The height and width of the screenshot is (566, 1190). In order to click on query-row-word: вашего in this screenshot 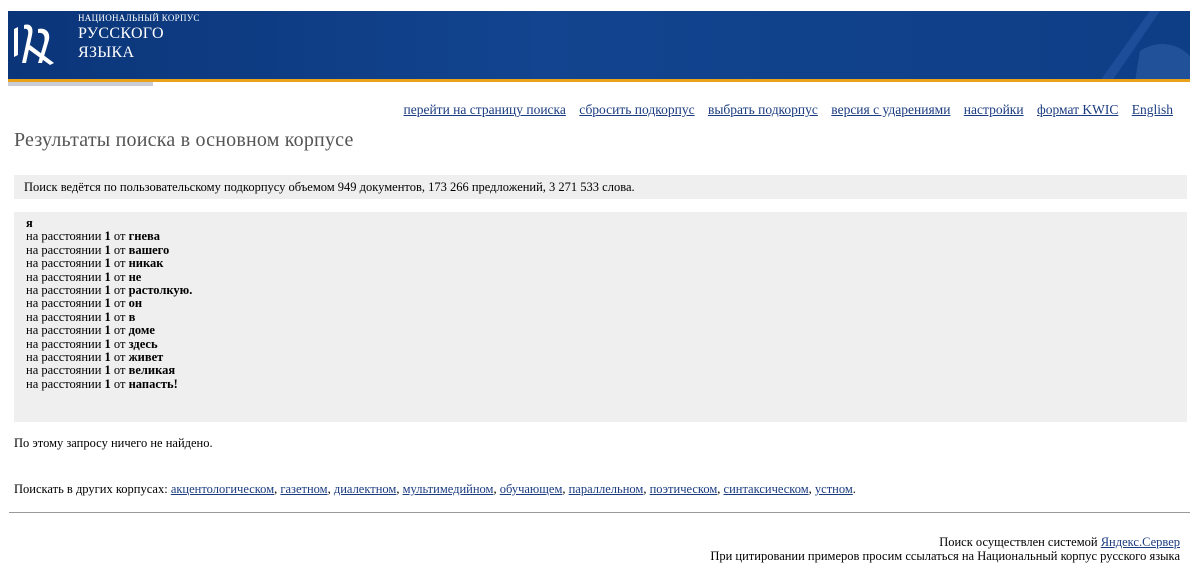, I will do `click(149, 249)`.